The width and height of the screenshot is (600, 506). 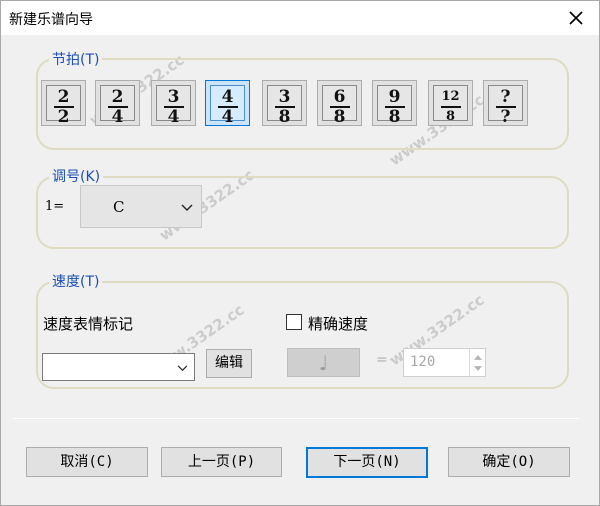 What do you see at coordinates (382, 360) in the screenshot?
I see `equals-sign: =` at bounding box center [382, 360].